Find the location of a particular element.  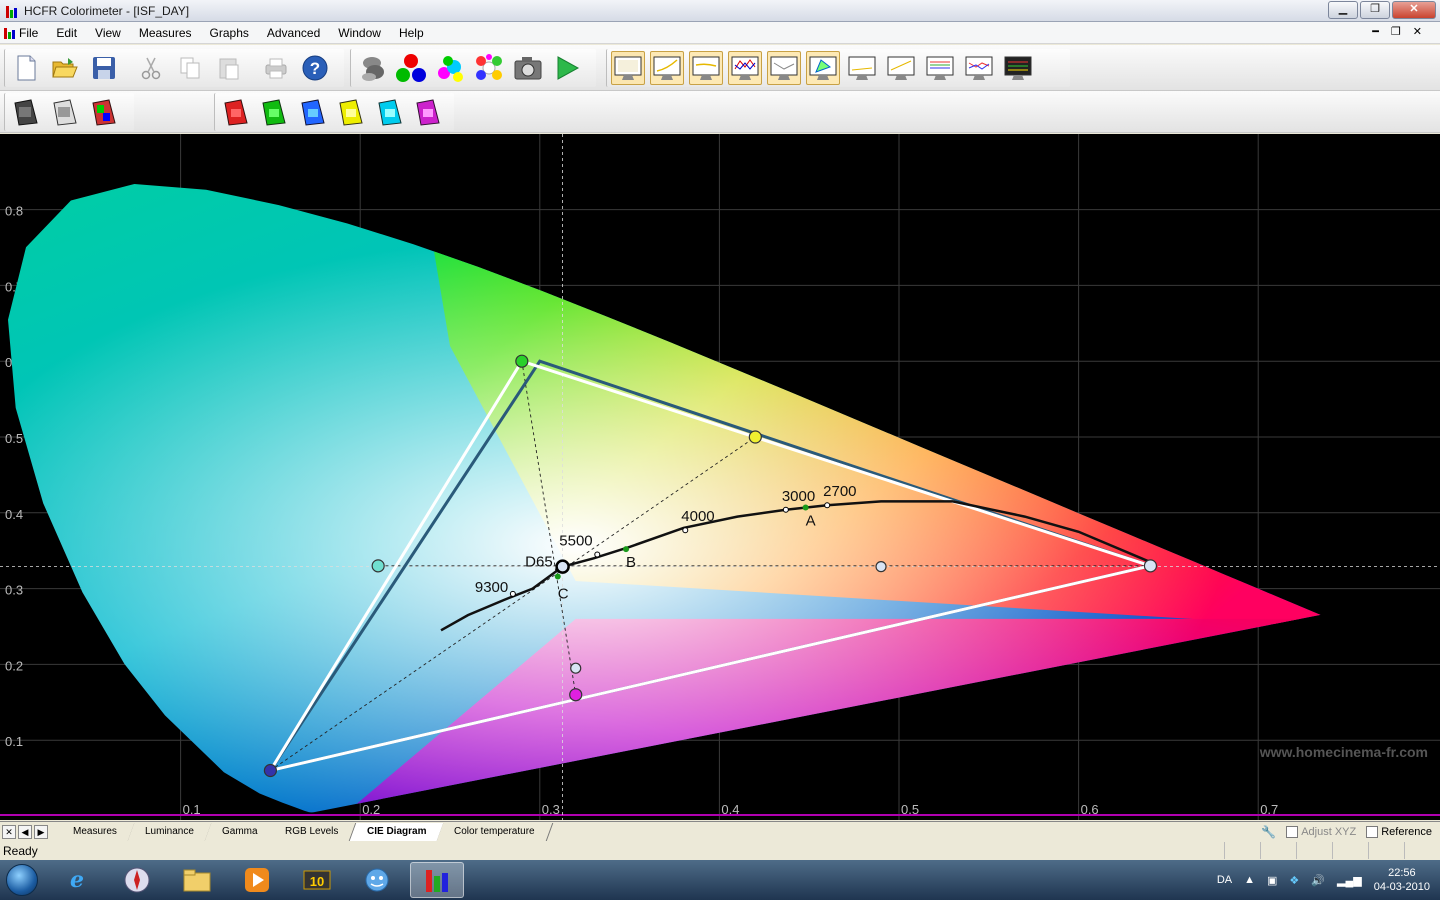

tray-arrow-icon: ▲ is located at coordinates (1249, 880).